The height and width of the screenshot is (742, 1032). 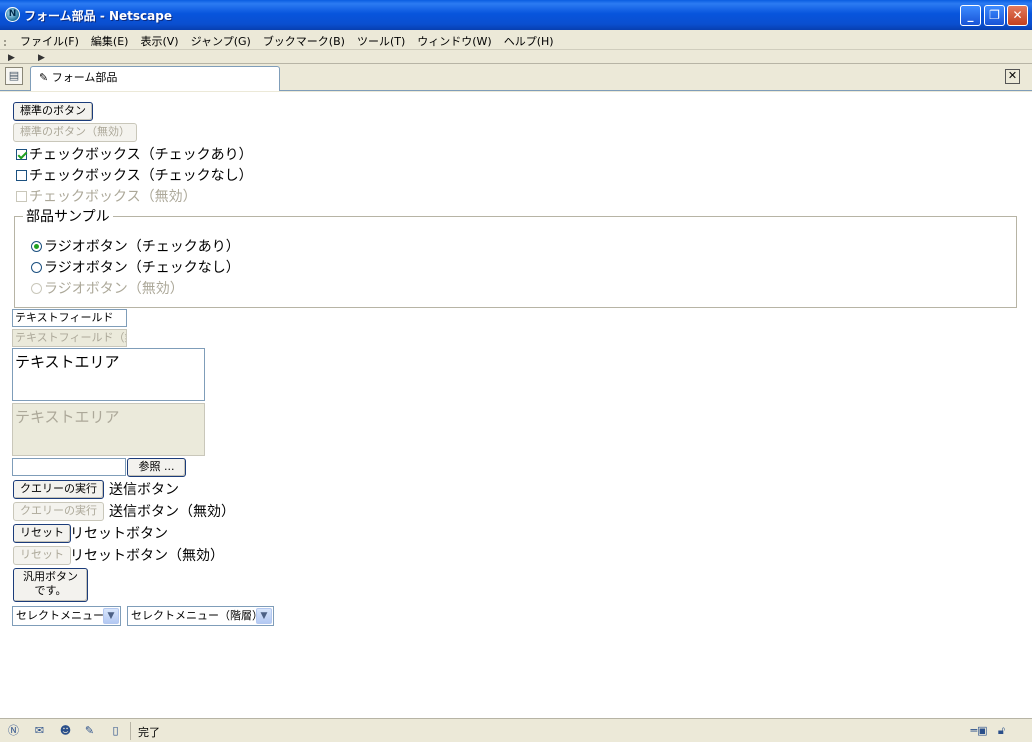 I want to click on file-input, so click(x=69, y=467).